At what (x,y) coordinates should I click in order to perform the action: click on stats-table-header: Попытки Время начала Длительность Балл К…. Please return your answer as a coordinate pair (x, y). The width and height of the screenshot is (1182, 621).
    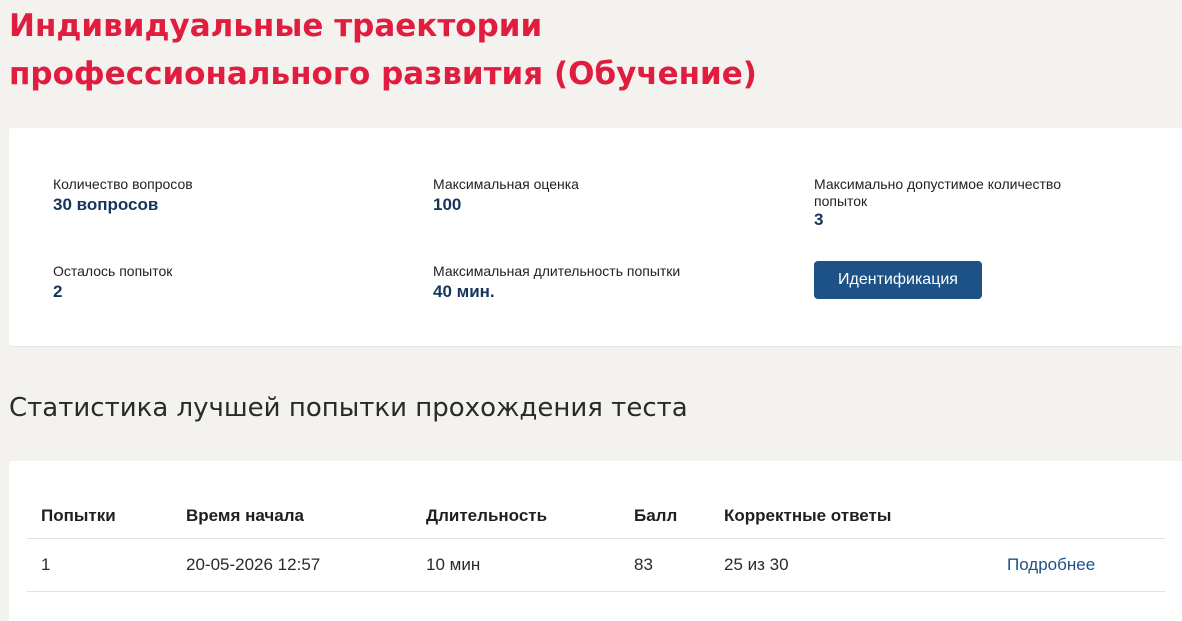
    Looking at the image, I should click on (596, 516).